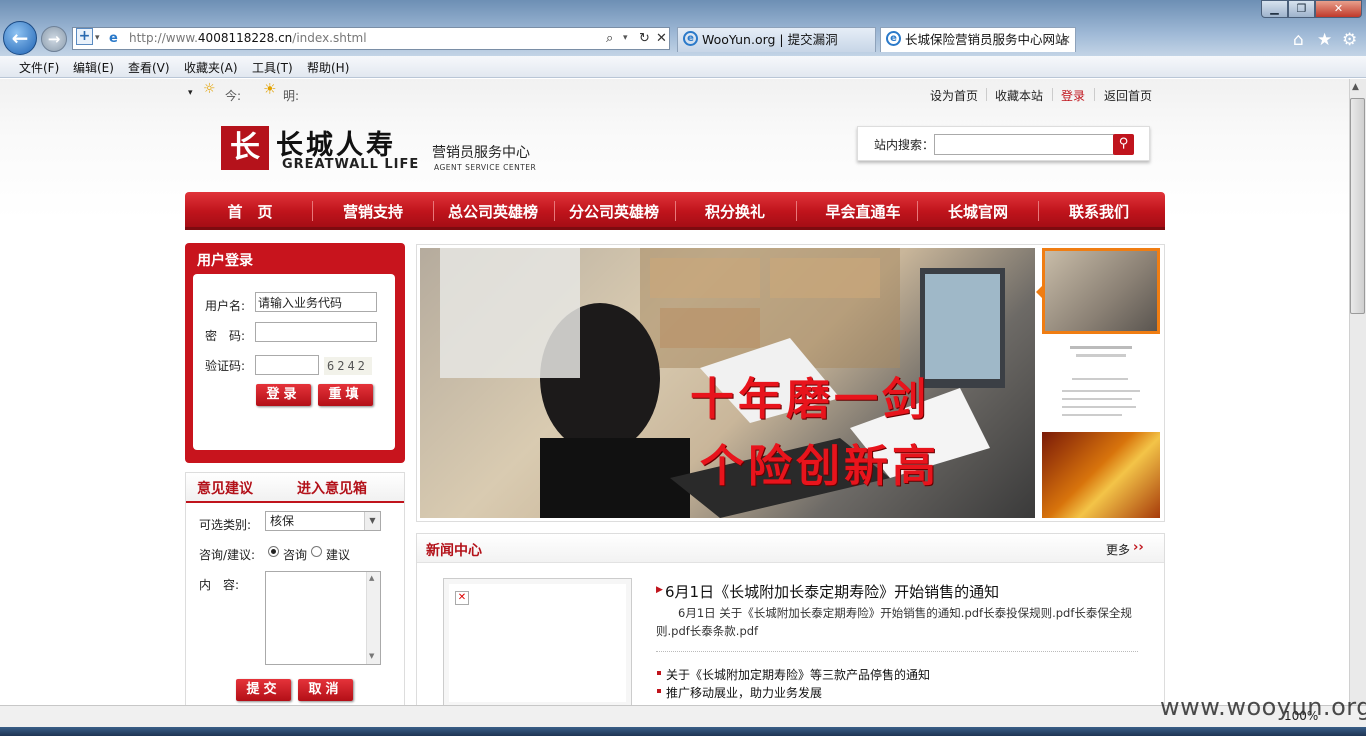 Image resolution: width=1366 pixels, height=736 pixels. I want to click on category-label: 可选类别:, so click(225, 525).